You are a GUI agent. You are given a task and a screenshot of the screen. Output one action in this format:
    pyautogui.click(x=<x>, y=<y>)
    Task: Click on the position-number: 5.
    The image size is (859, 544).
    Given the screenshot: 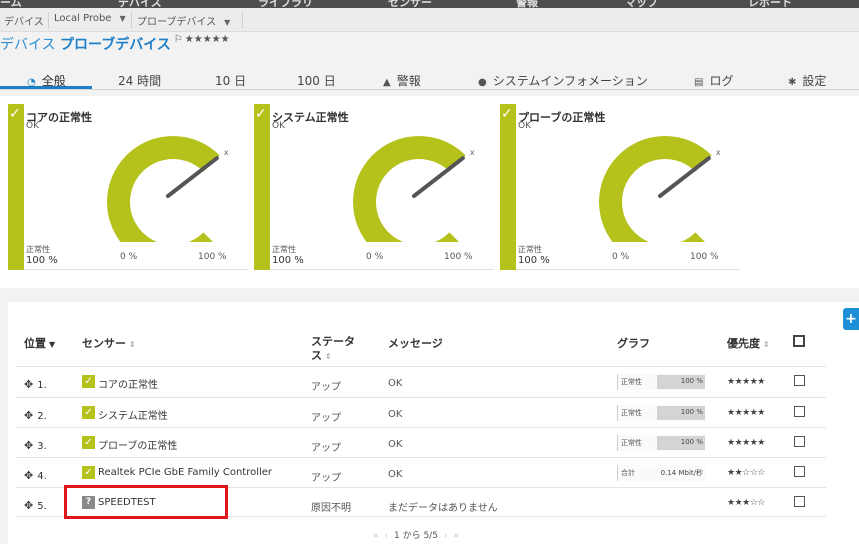 What is the action you would take?
    pyautogui.click(x=42, y=506)
    